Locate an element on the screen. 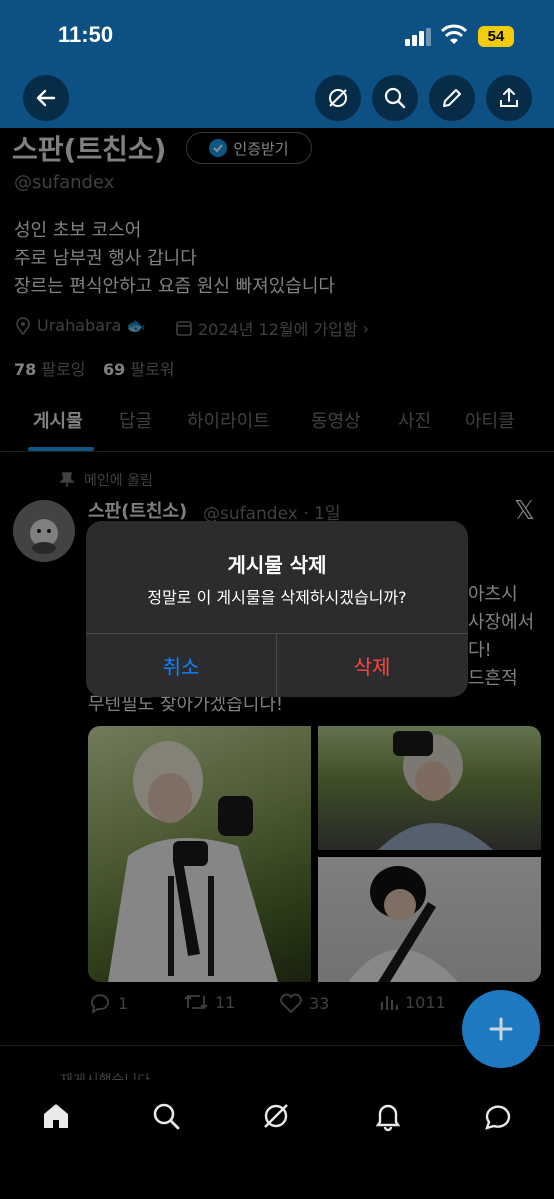 The width and height of the screenshot is (554, 1199). home-icon is located at coordinates (56, 1116).